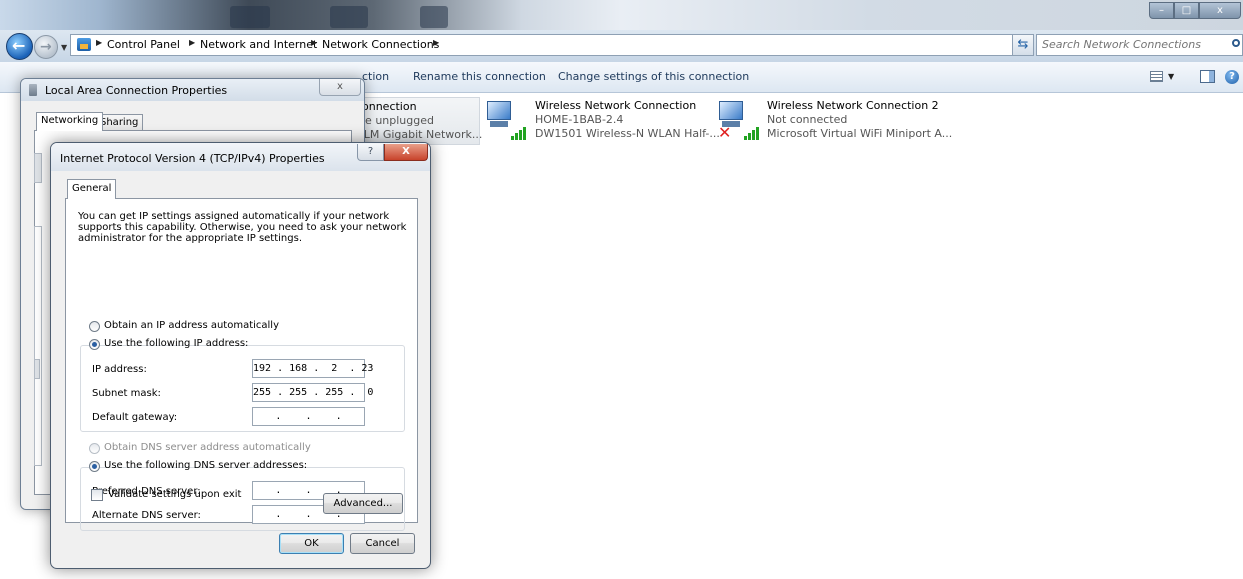 The width and height of the screenshot is (1243, 579). I want to click on disconnected-x-icon: ✕, so click(725, 132).